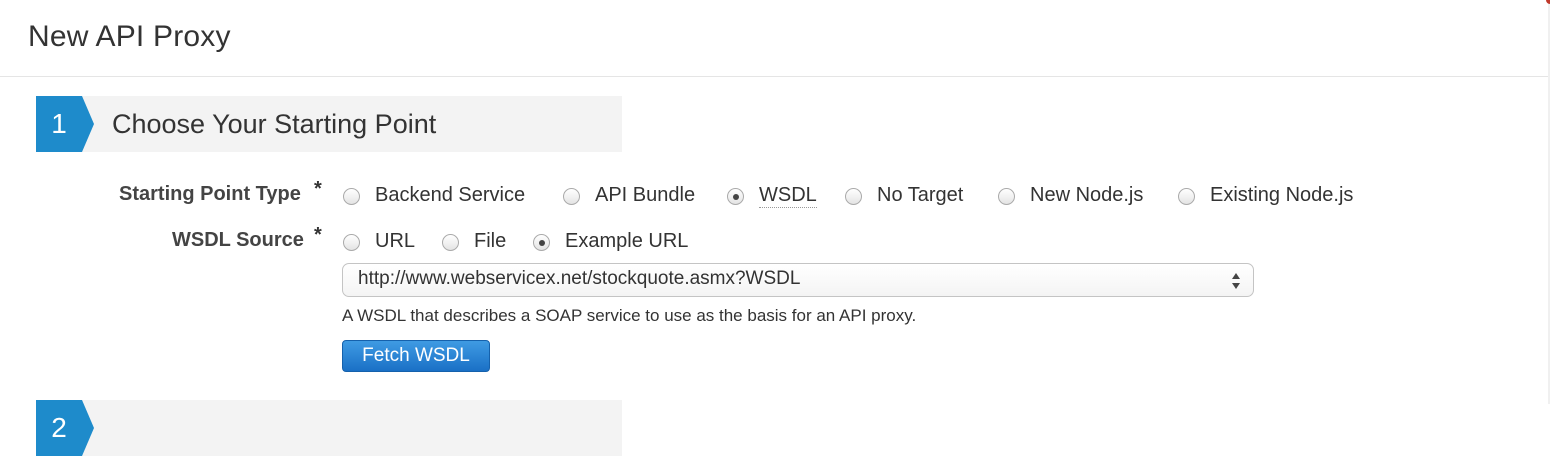 The height and width of the screenshot is (456, 1550). Describe the element at coordinates (1087, 195) in the screenshot. I see `radio-label: New Node.js` at that location.